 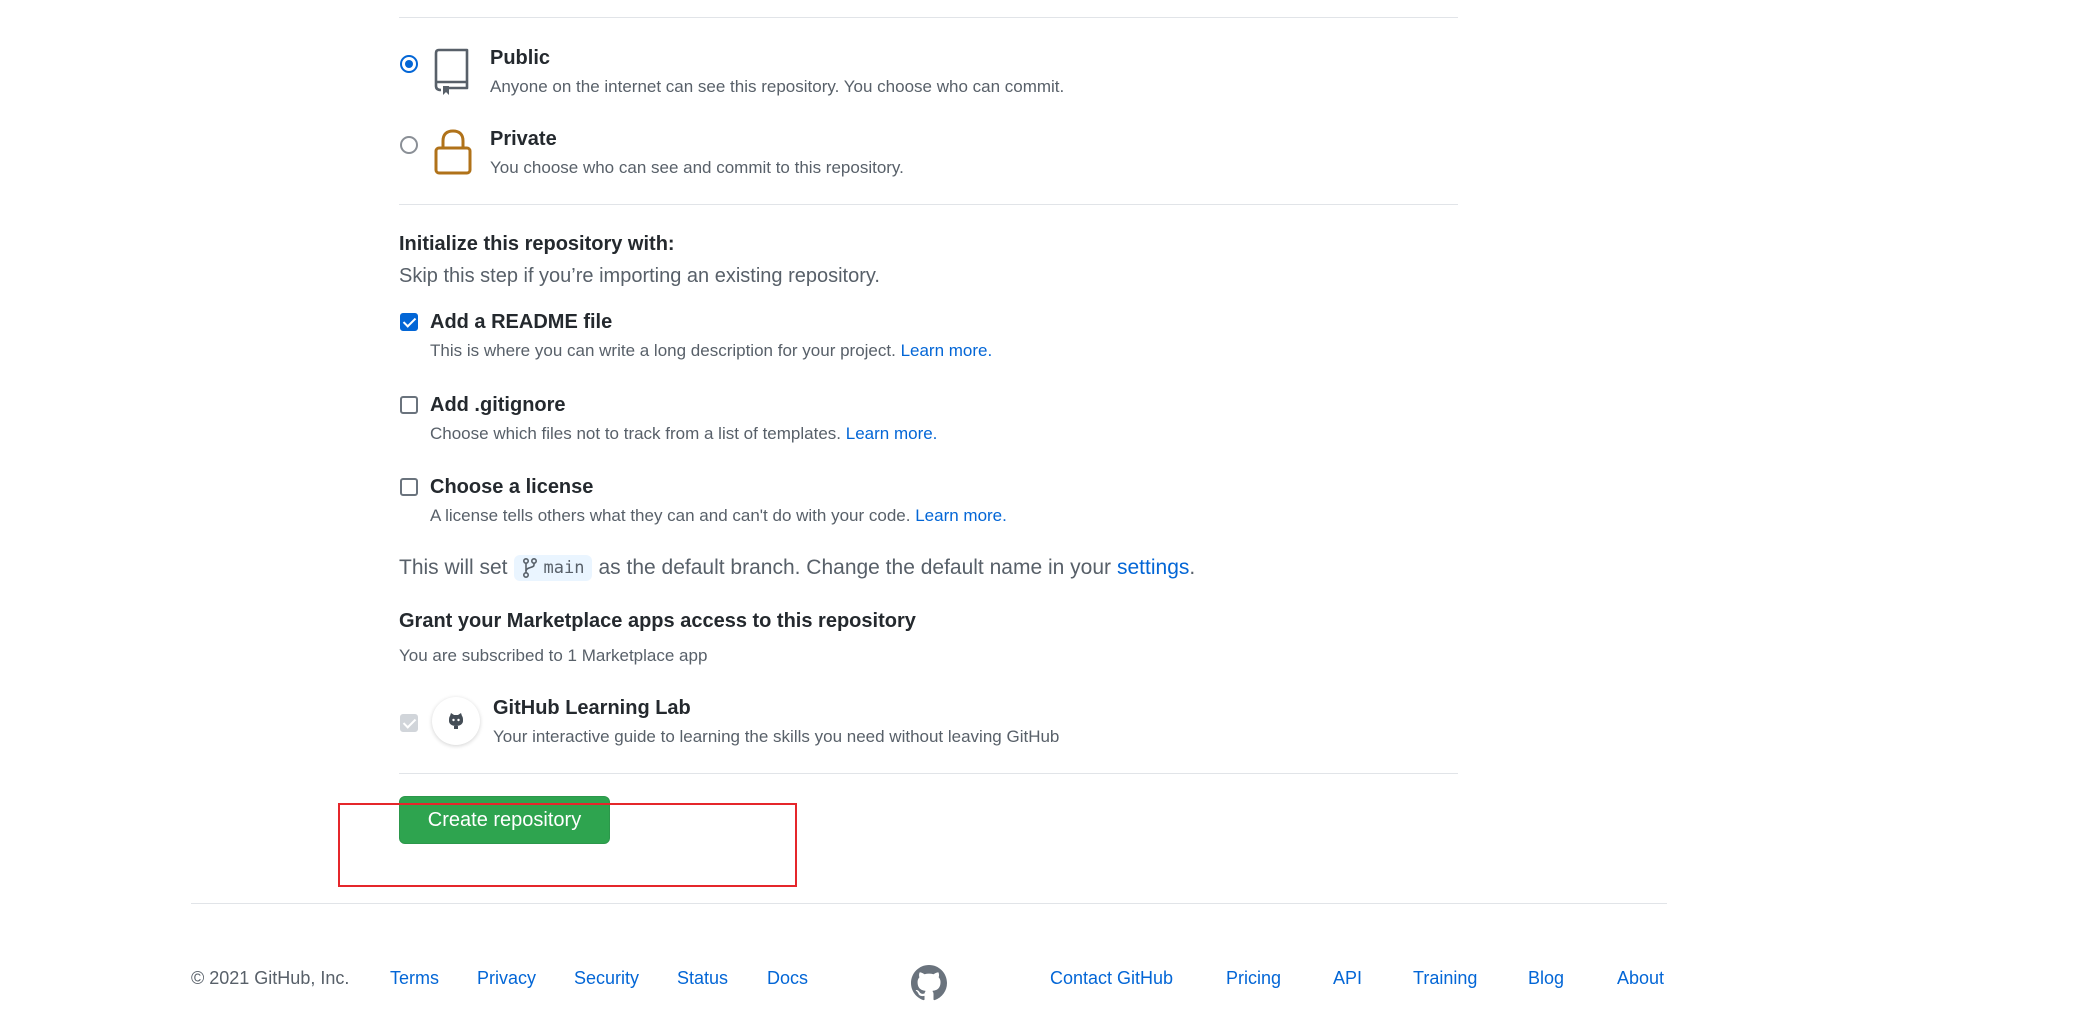 I want to click on divider-top, so click(x=928, y=17).